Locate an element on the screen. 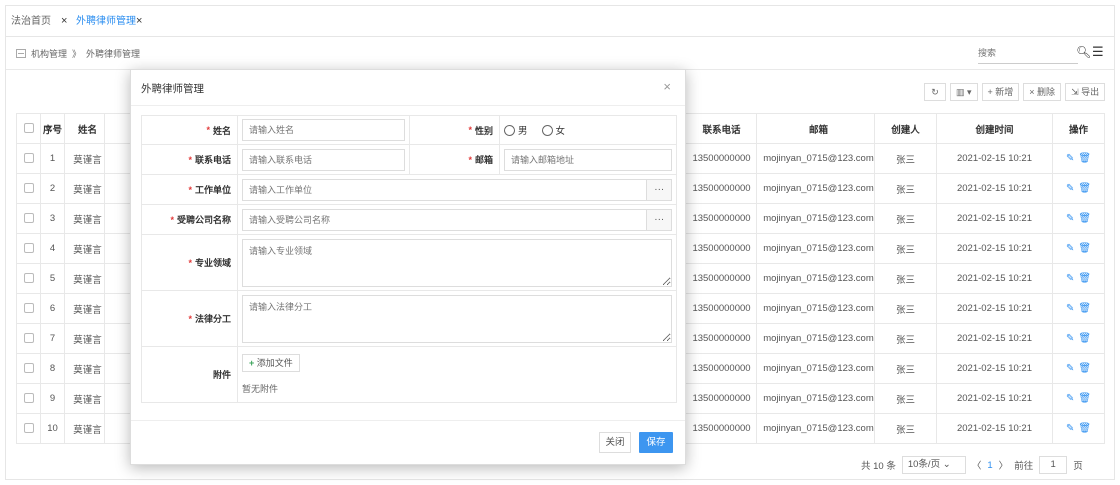  close-button: 关闭 is located at coordinates (615, 442).